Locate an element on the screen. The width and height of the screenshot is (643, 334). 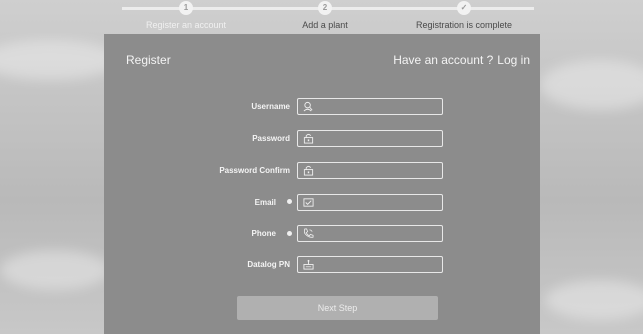
password-confirm-label: Password Confirm is located at coordinates (254, 170).